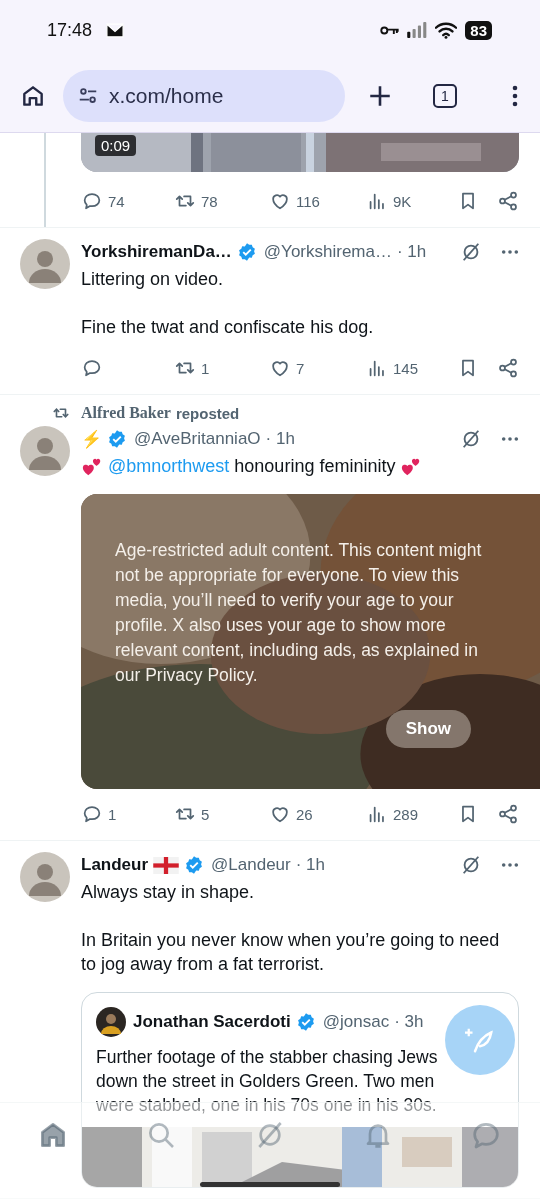 Image resolution: width=540 pixels, height=1200 pixels. I want to click on stat-count: 5, so click(205, 814).